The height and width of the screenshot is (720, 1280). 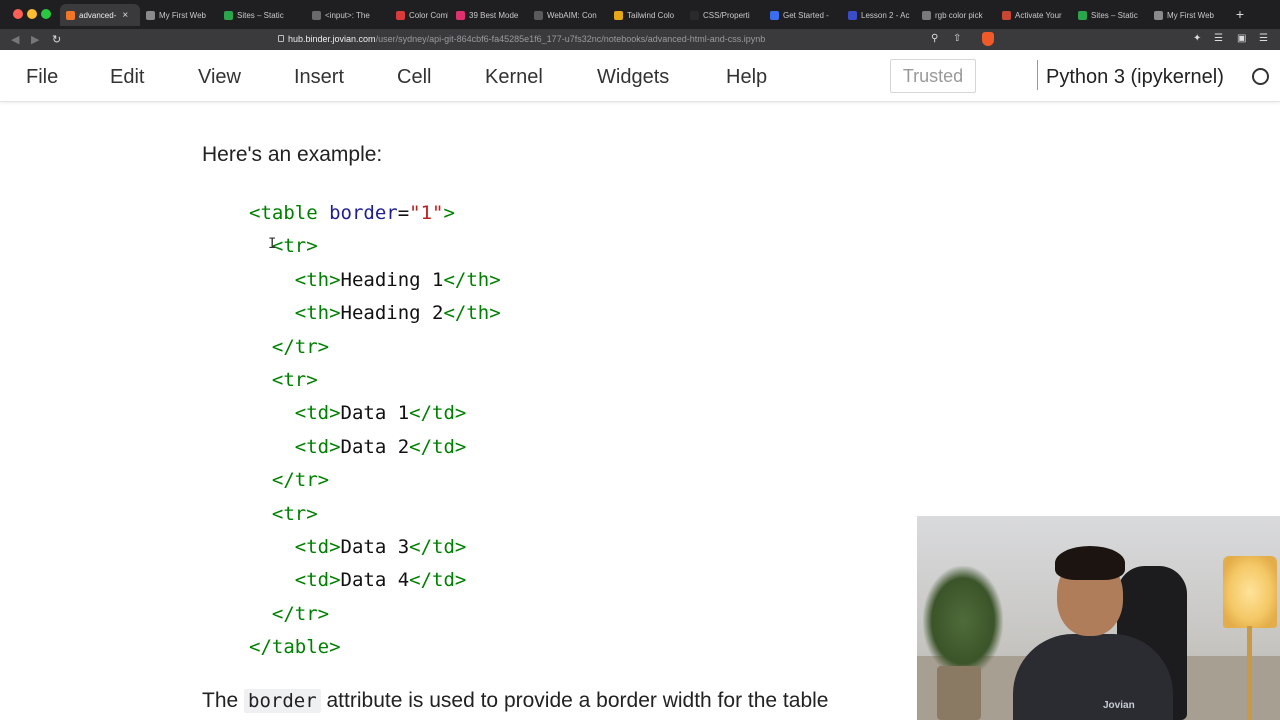 I want to click on new-tab-button: +, so click(x=1240, y=14).